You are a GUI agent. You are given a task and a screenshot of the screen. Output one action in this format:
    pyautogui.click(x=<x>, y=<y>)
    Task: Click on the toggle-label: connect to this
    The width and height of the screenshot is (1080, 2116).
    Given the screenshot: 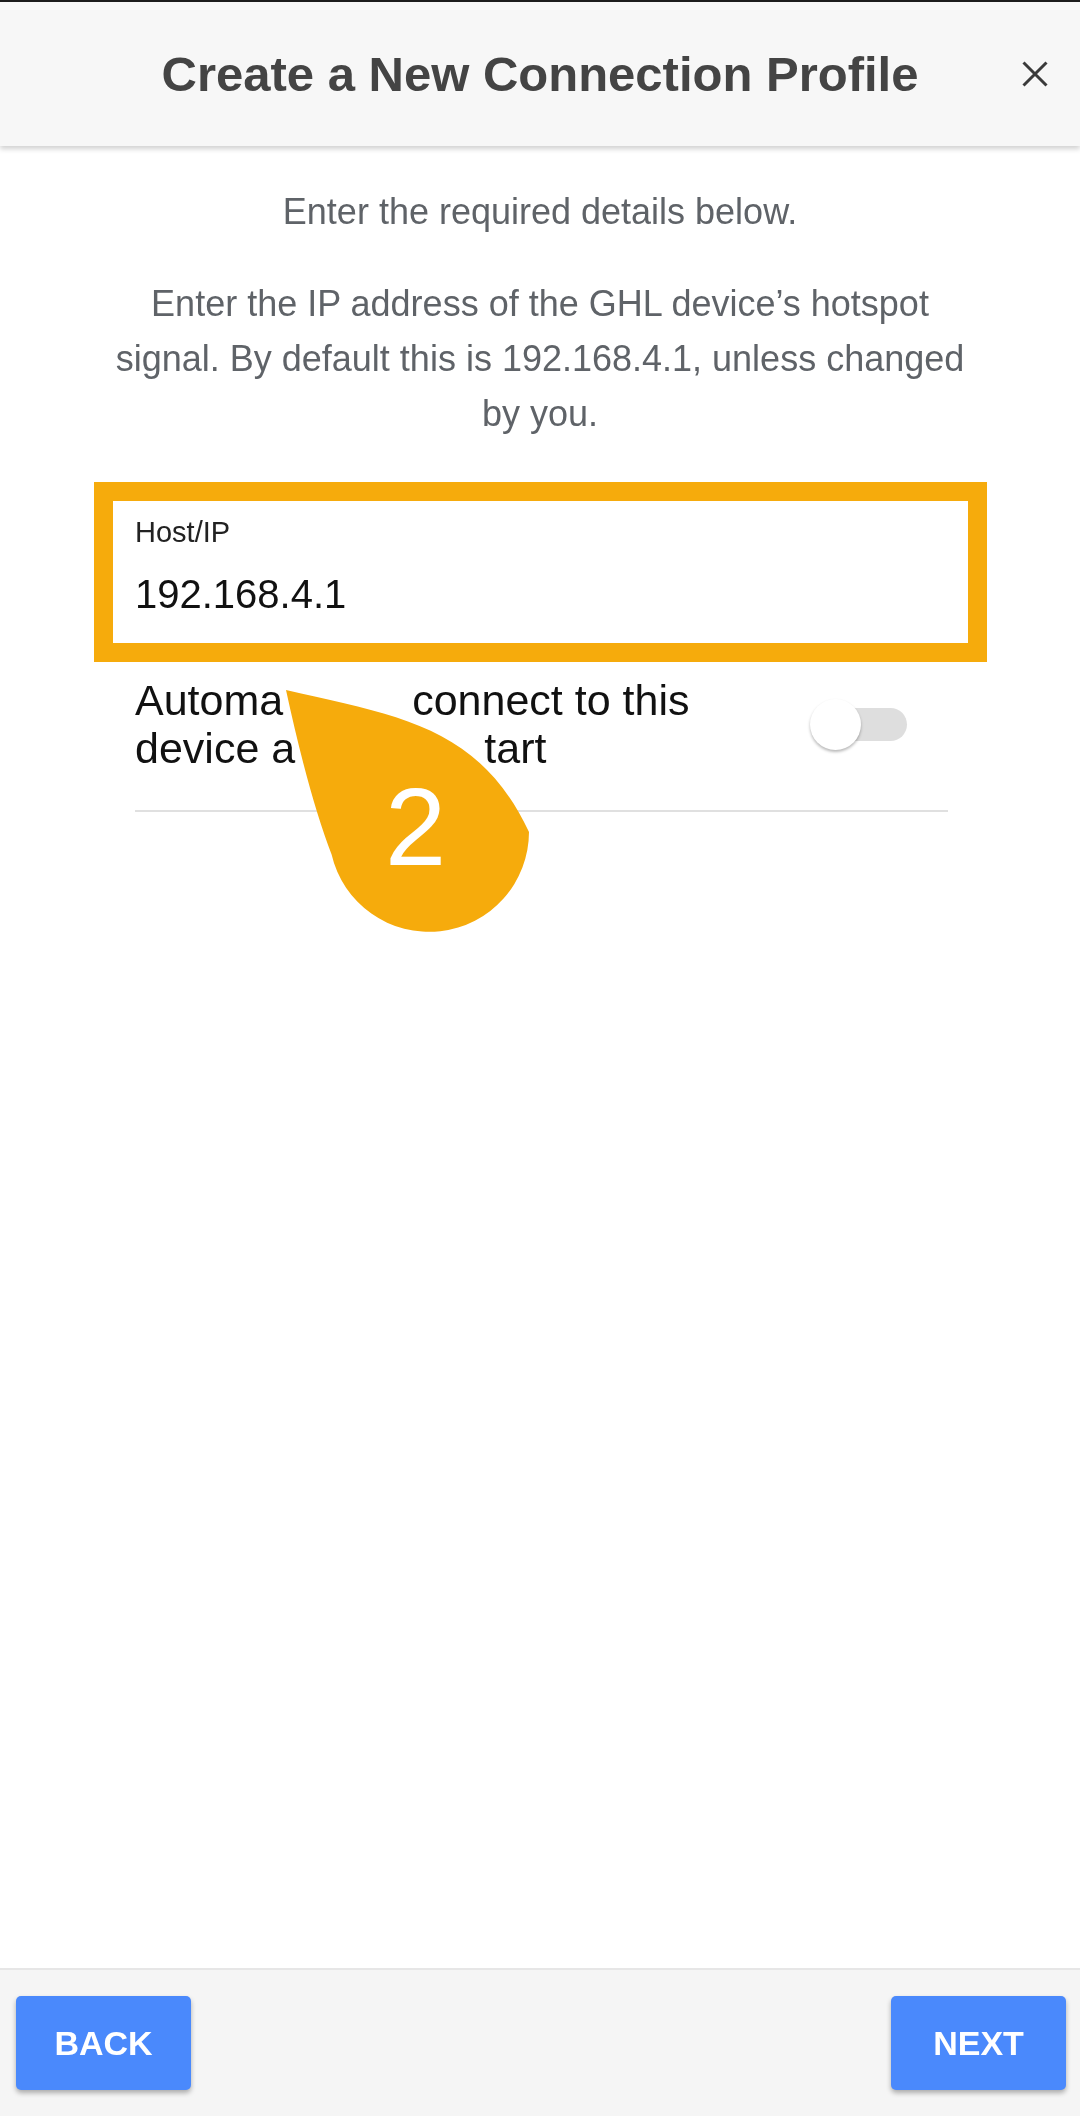 What is the action you would take?
    pyautogui.click(x=551, y=700)
    